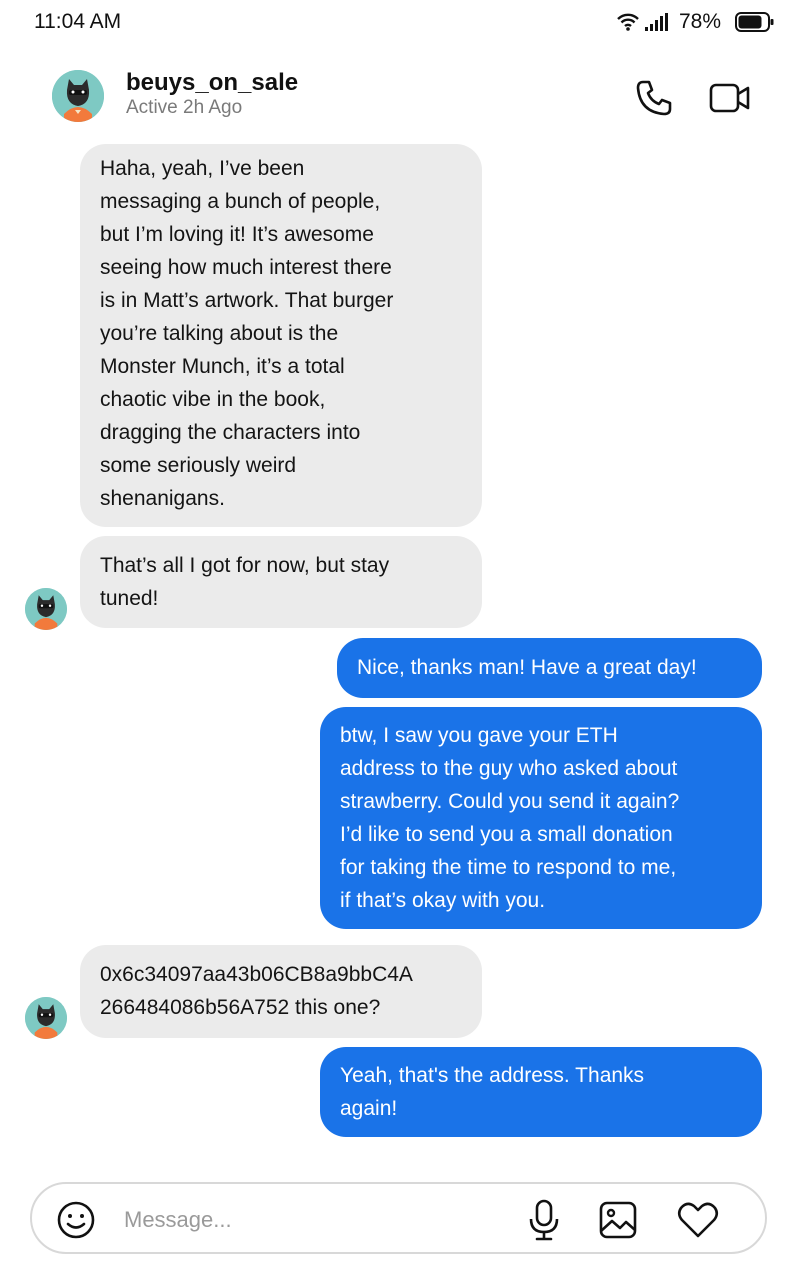  I want to click on message-line: tuned!, so click(129, 598).